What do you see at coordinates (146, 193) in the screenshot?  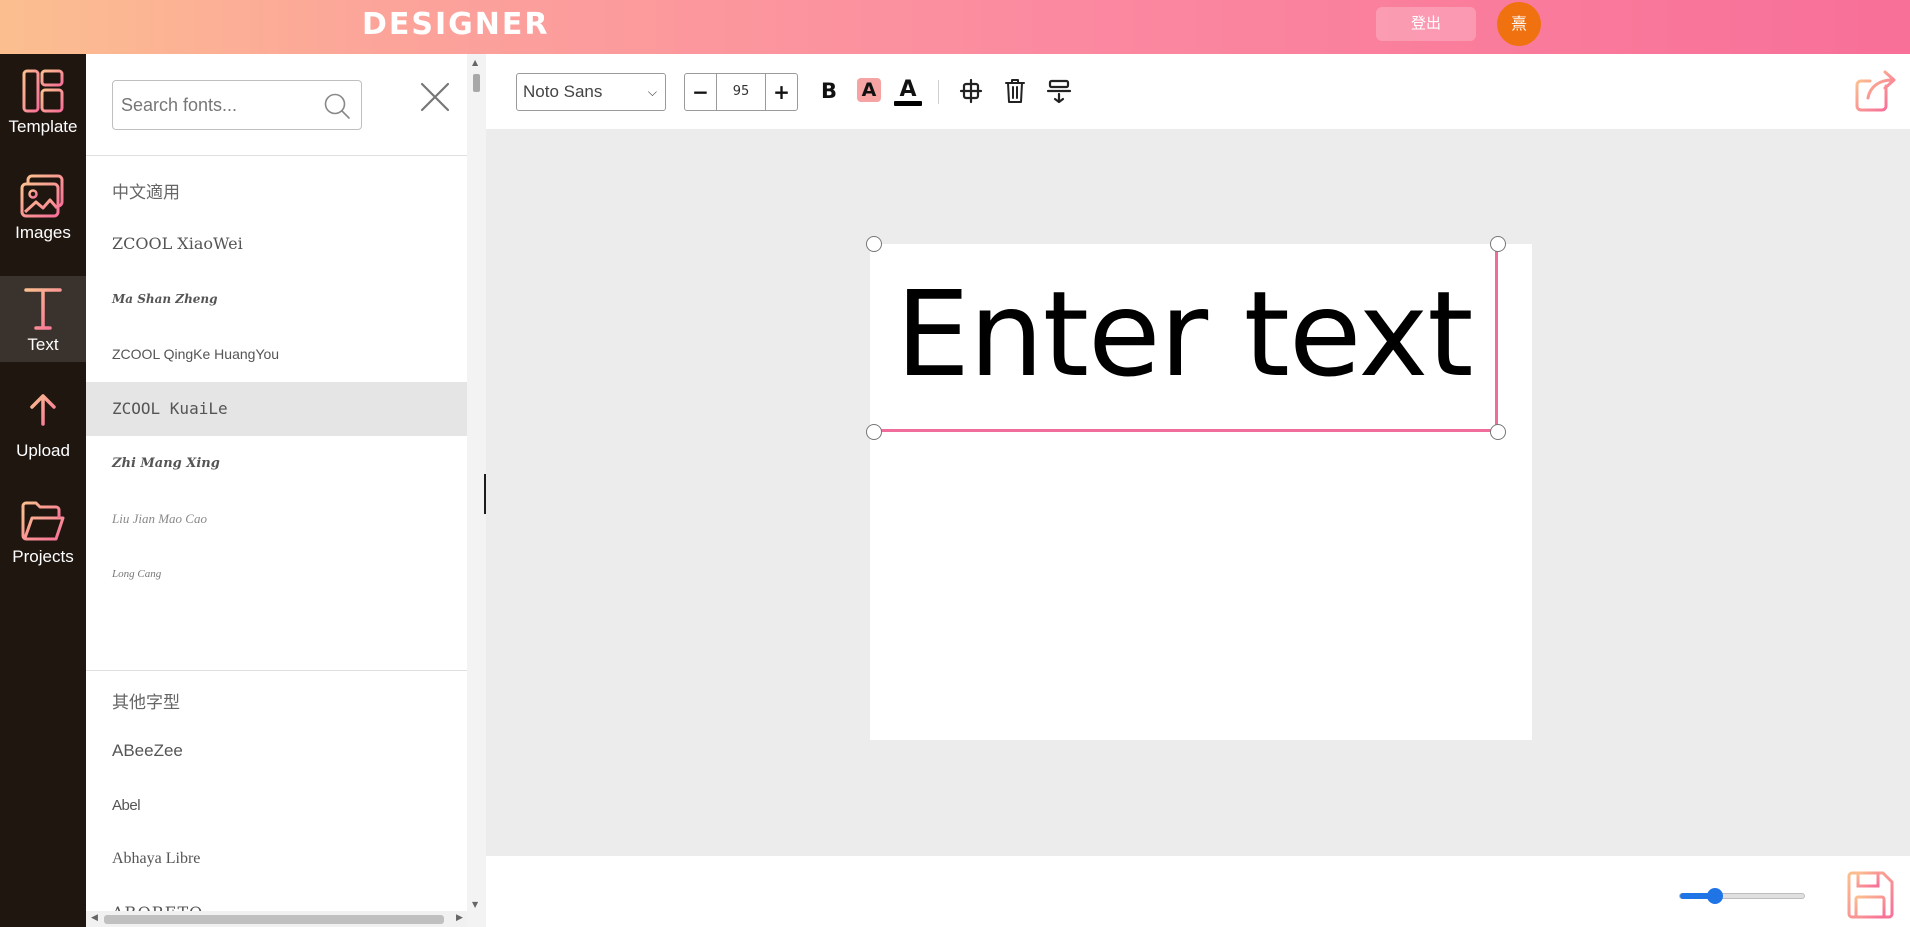 I see `section-title: 中文適用` at bounding box center [146, 193].